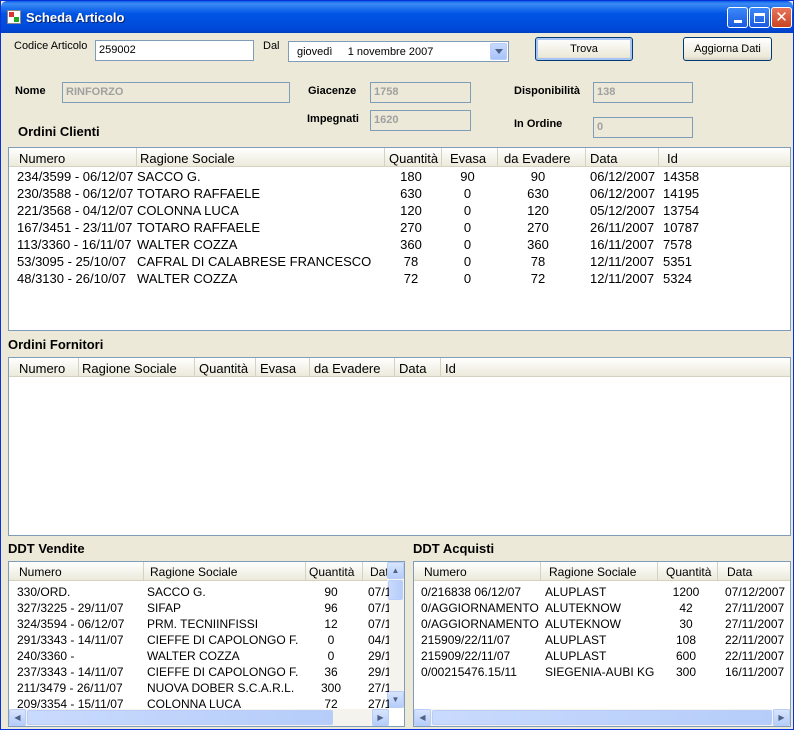  Describe the element at coordinates (70, 672) in the screenshot. I see `cell-numero: 237/3343 - 14/11/07` at that location.